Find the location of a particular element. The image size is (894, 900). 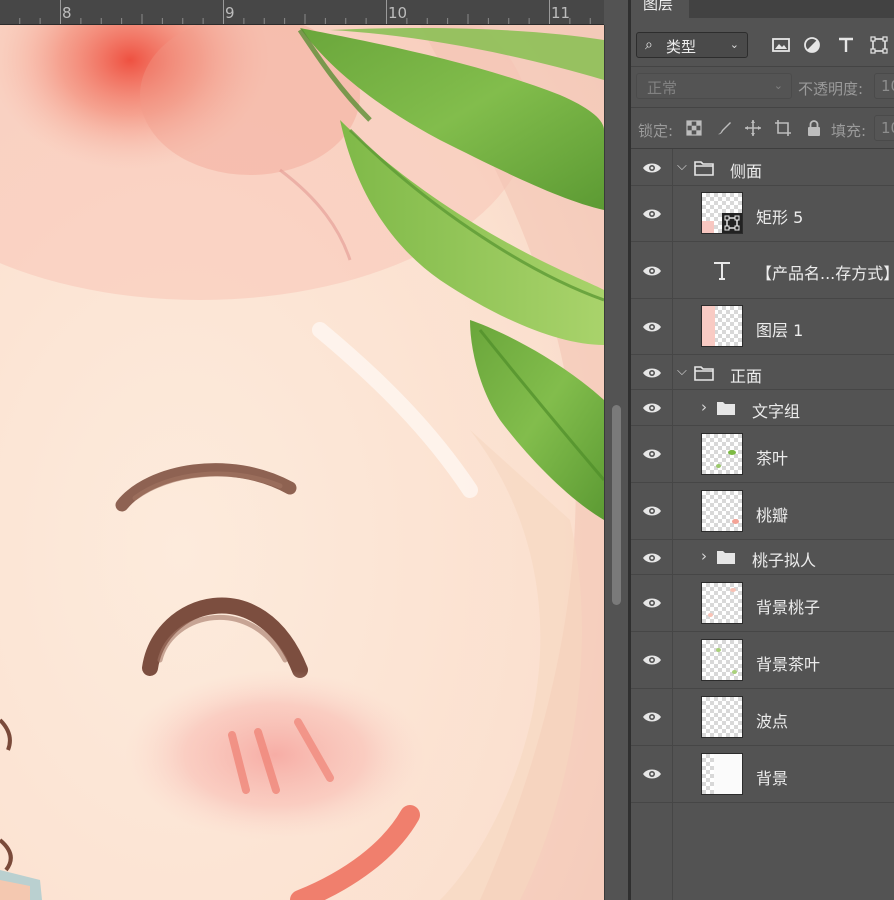

layer-row-group-front: ⌵ 正面 is located at coordinates (762, 372).